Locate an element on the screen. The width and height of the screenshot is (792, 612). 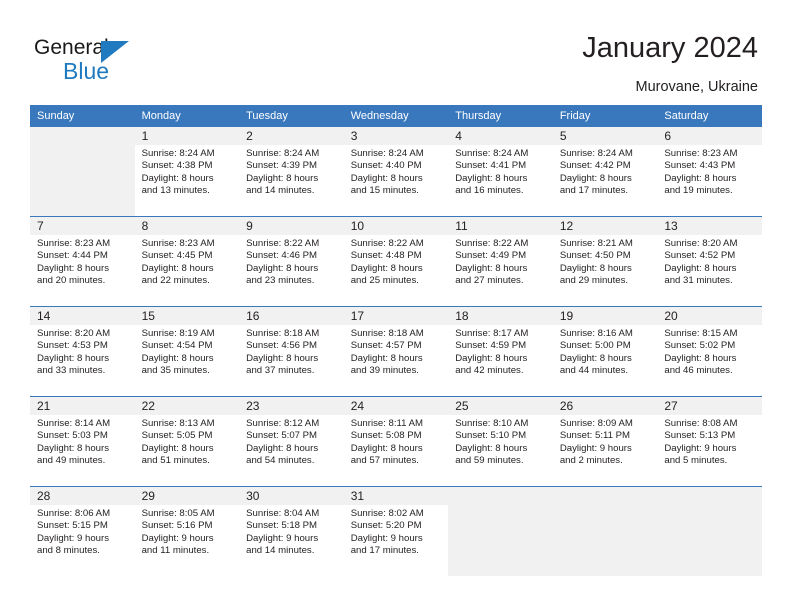
day-detail-daylight-2: and 37 minutes. is located at coordinates (280, 370).